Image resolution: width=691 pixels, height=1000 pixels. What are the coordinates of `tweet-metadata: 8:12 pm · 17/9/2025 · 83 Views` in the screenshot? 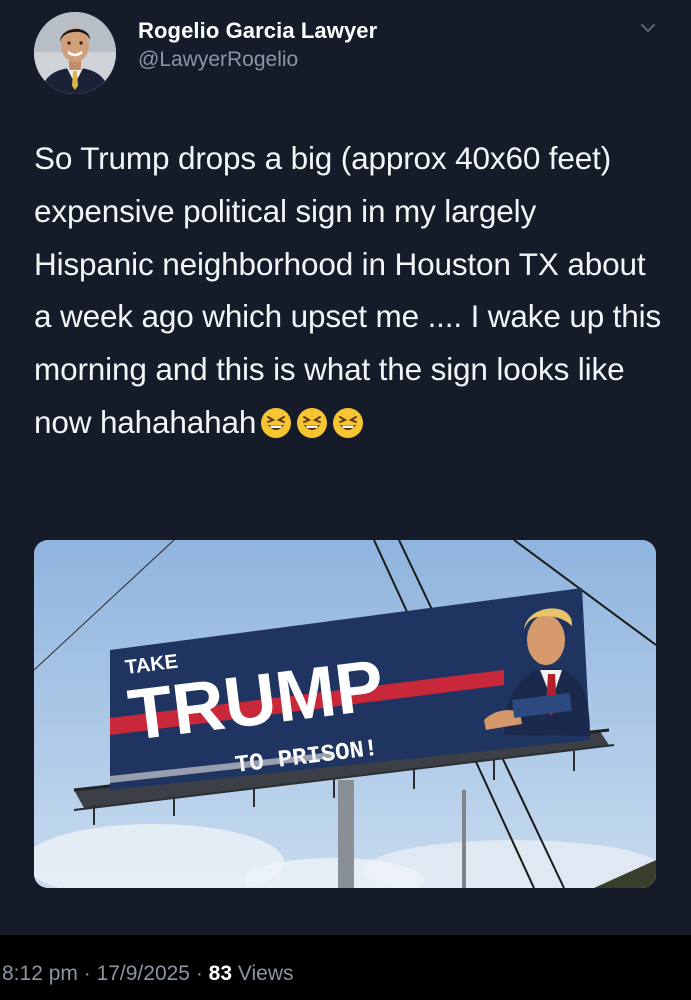 It's located at (148, 974).